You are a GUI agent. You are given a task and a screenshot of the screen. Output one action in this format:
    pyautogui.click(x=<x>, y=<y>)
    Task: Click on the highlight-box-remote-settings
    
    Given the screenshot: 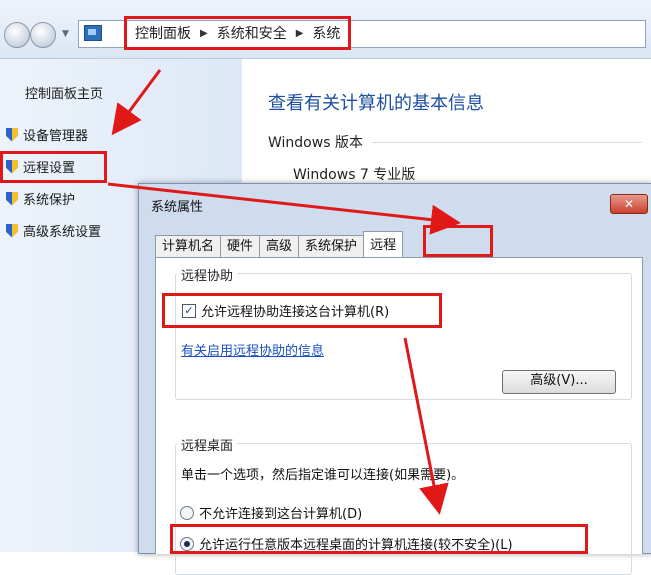 What is the action you would take?
    pyautogui.click(x=53, y=167)
    